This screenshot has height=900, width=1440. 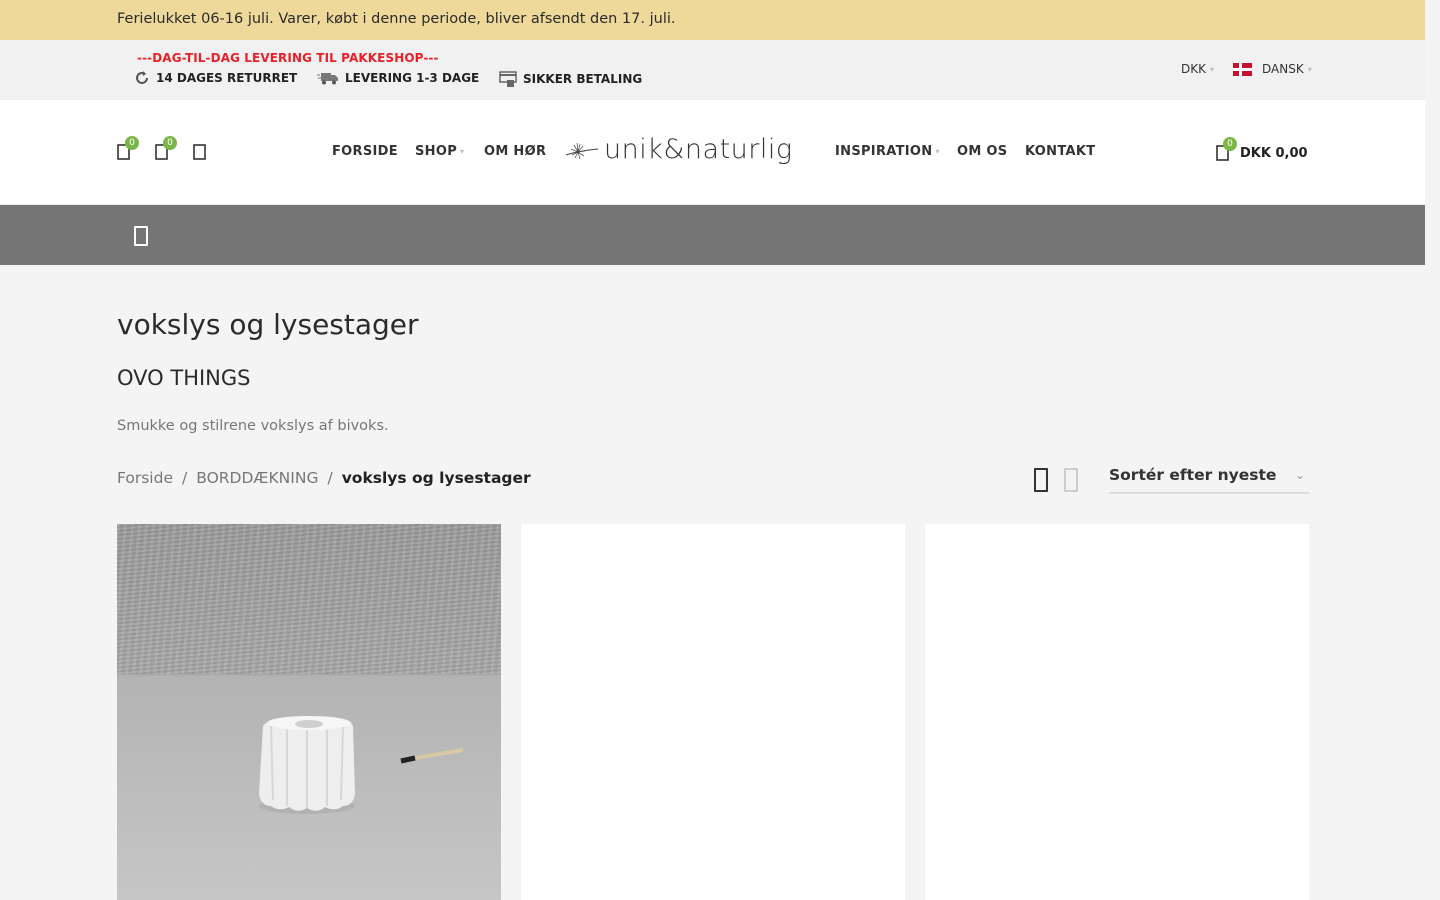 I want to click on secondary-nav-bar, so click(x=712, y=235).